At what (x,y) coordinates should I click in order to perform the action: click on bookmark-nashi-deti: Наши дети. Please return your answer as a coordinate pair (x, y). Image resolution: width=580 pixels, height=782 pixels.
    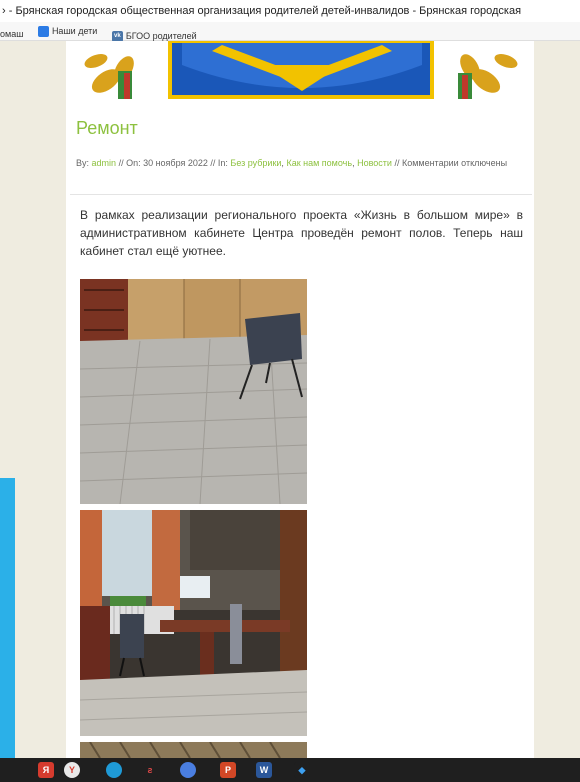
    Looking at the image, I should click on (67, 31).